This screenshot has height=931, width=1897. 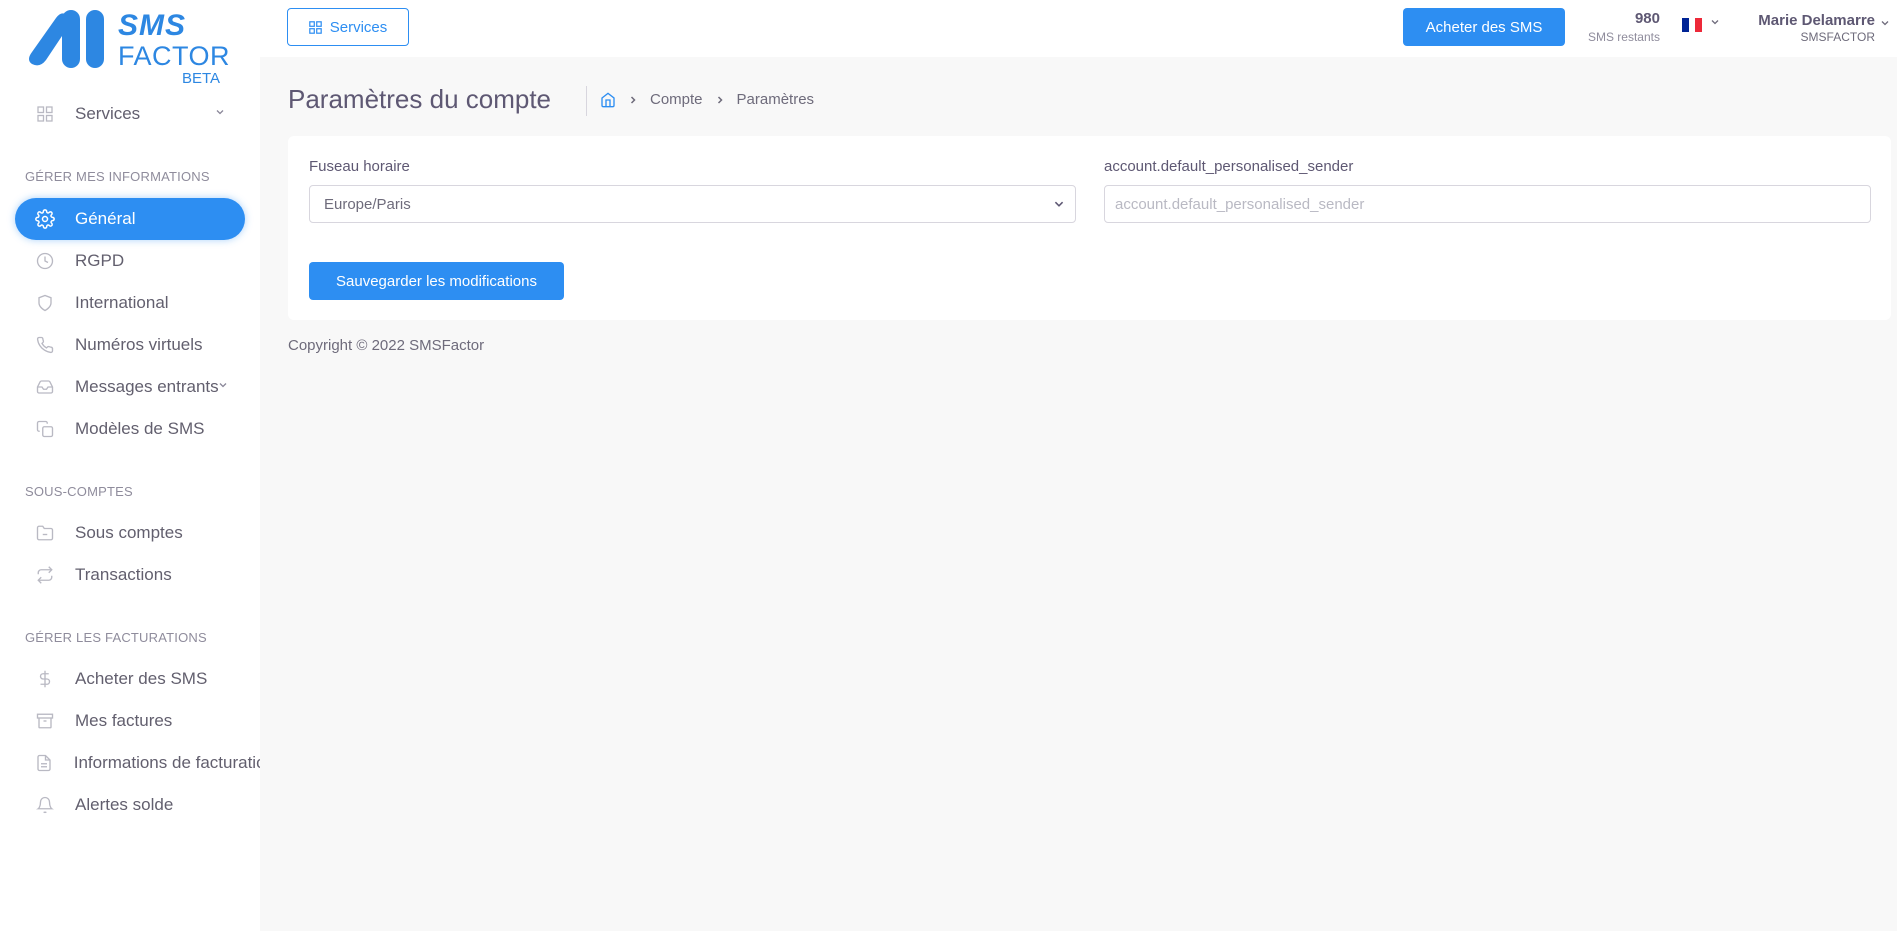 I want to click on buy-sms-button: Acheter des SMS, so click(x=1484, y=27).